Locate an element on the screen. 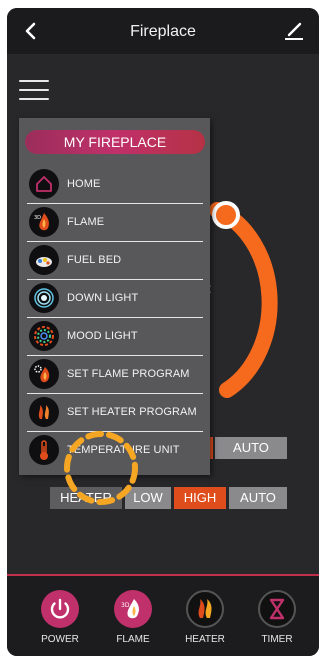 The height and width of the screenshot is (658, 326). menu-item-down-light: DOWN LIGHT is located at coordinates (115, 299).